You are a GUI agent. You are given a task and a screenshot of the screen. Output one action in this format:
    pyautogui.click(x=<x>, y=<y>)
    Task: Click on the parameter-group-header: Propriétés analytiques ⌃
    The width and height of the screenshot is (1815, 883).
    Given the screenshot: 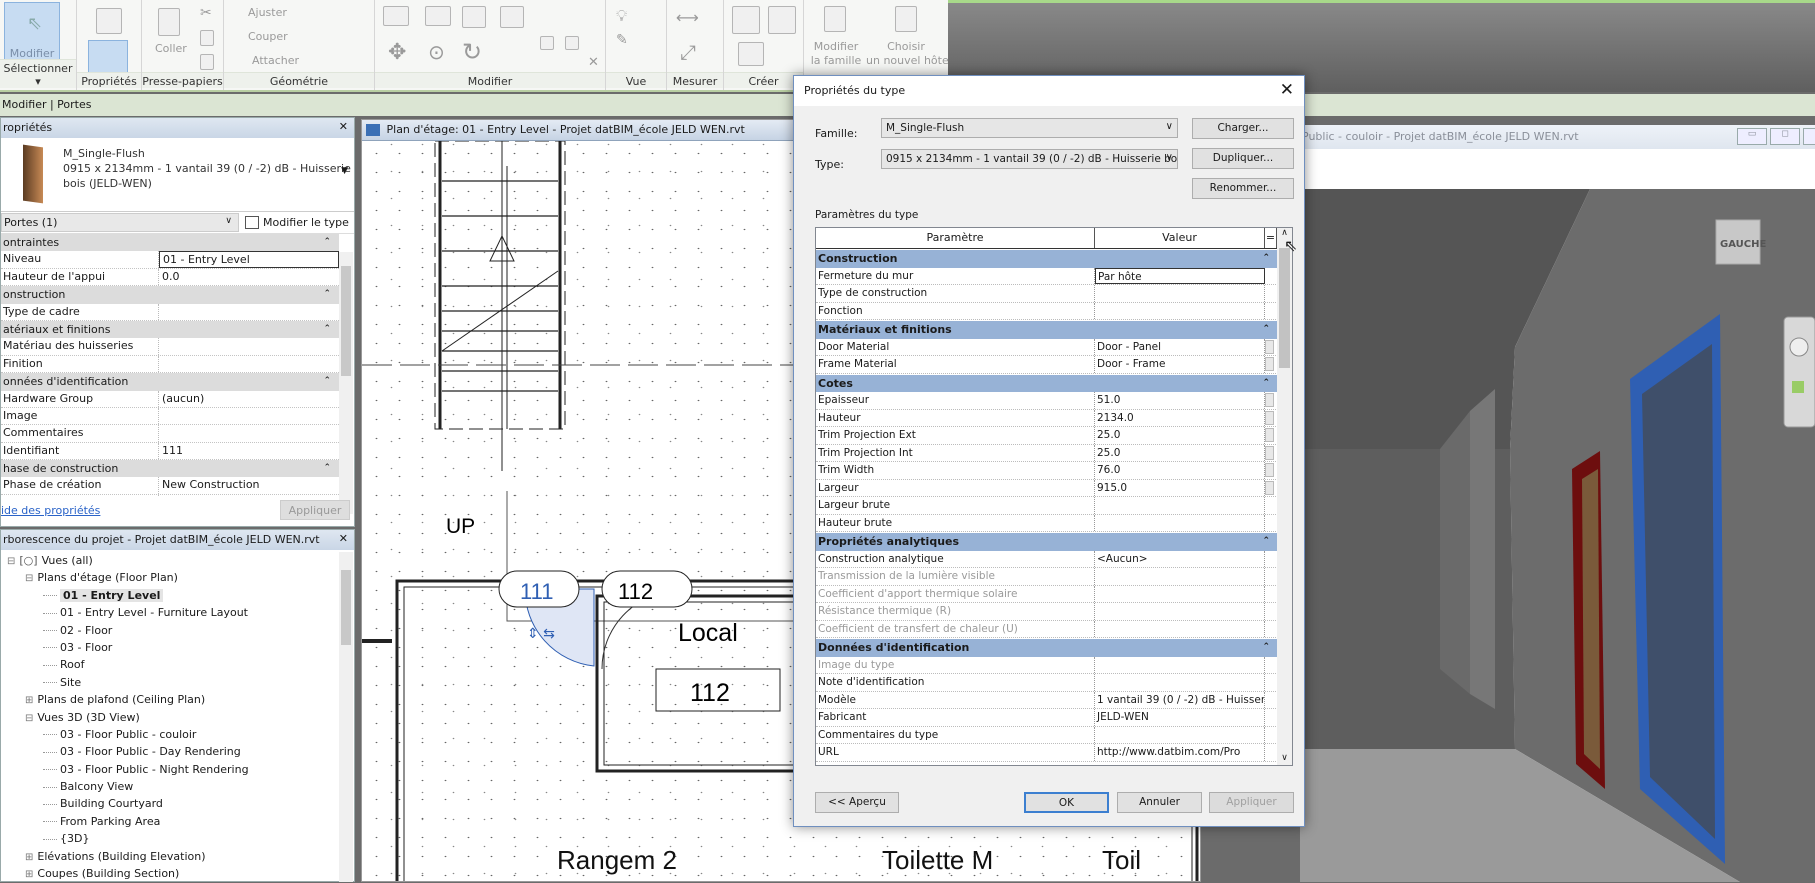 What is the action you would take?
    pyautogui.click(x=1047, y=542)
    